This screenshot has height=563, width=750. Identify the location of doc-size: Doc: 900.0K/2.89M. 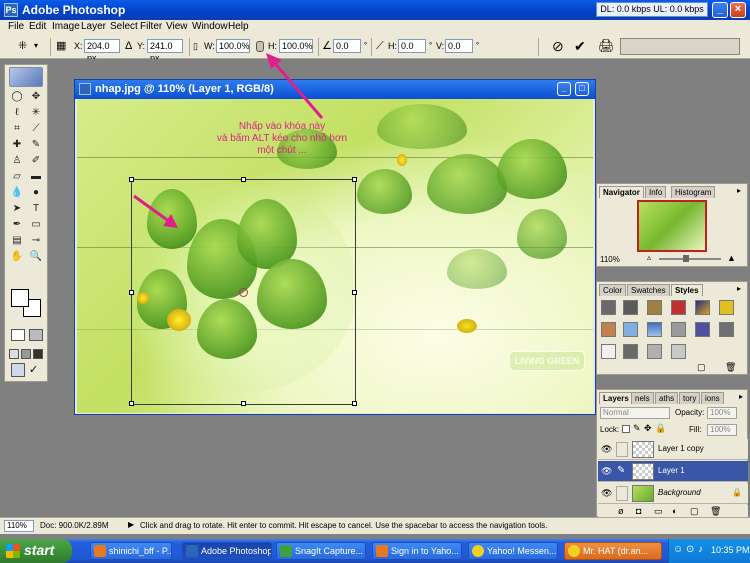
(74, 525).